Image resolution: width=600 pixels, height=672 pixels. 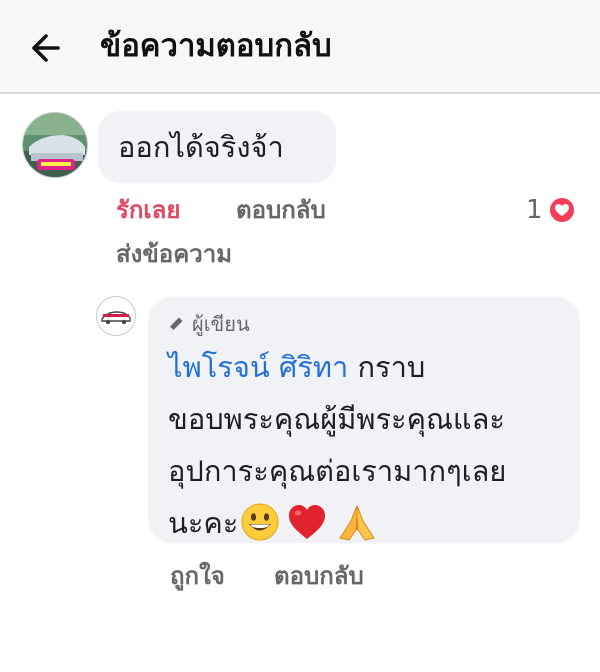 What do you see at coordinates (174, 254) in the screenshot?
I see `send-message-button: ส่งข้อความ` at bounding box center [174, 254].